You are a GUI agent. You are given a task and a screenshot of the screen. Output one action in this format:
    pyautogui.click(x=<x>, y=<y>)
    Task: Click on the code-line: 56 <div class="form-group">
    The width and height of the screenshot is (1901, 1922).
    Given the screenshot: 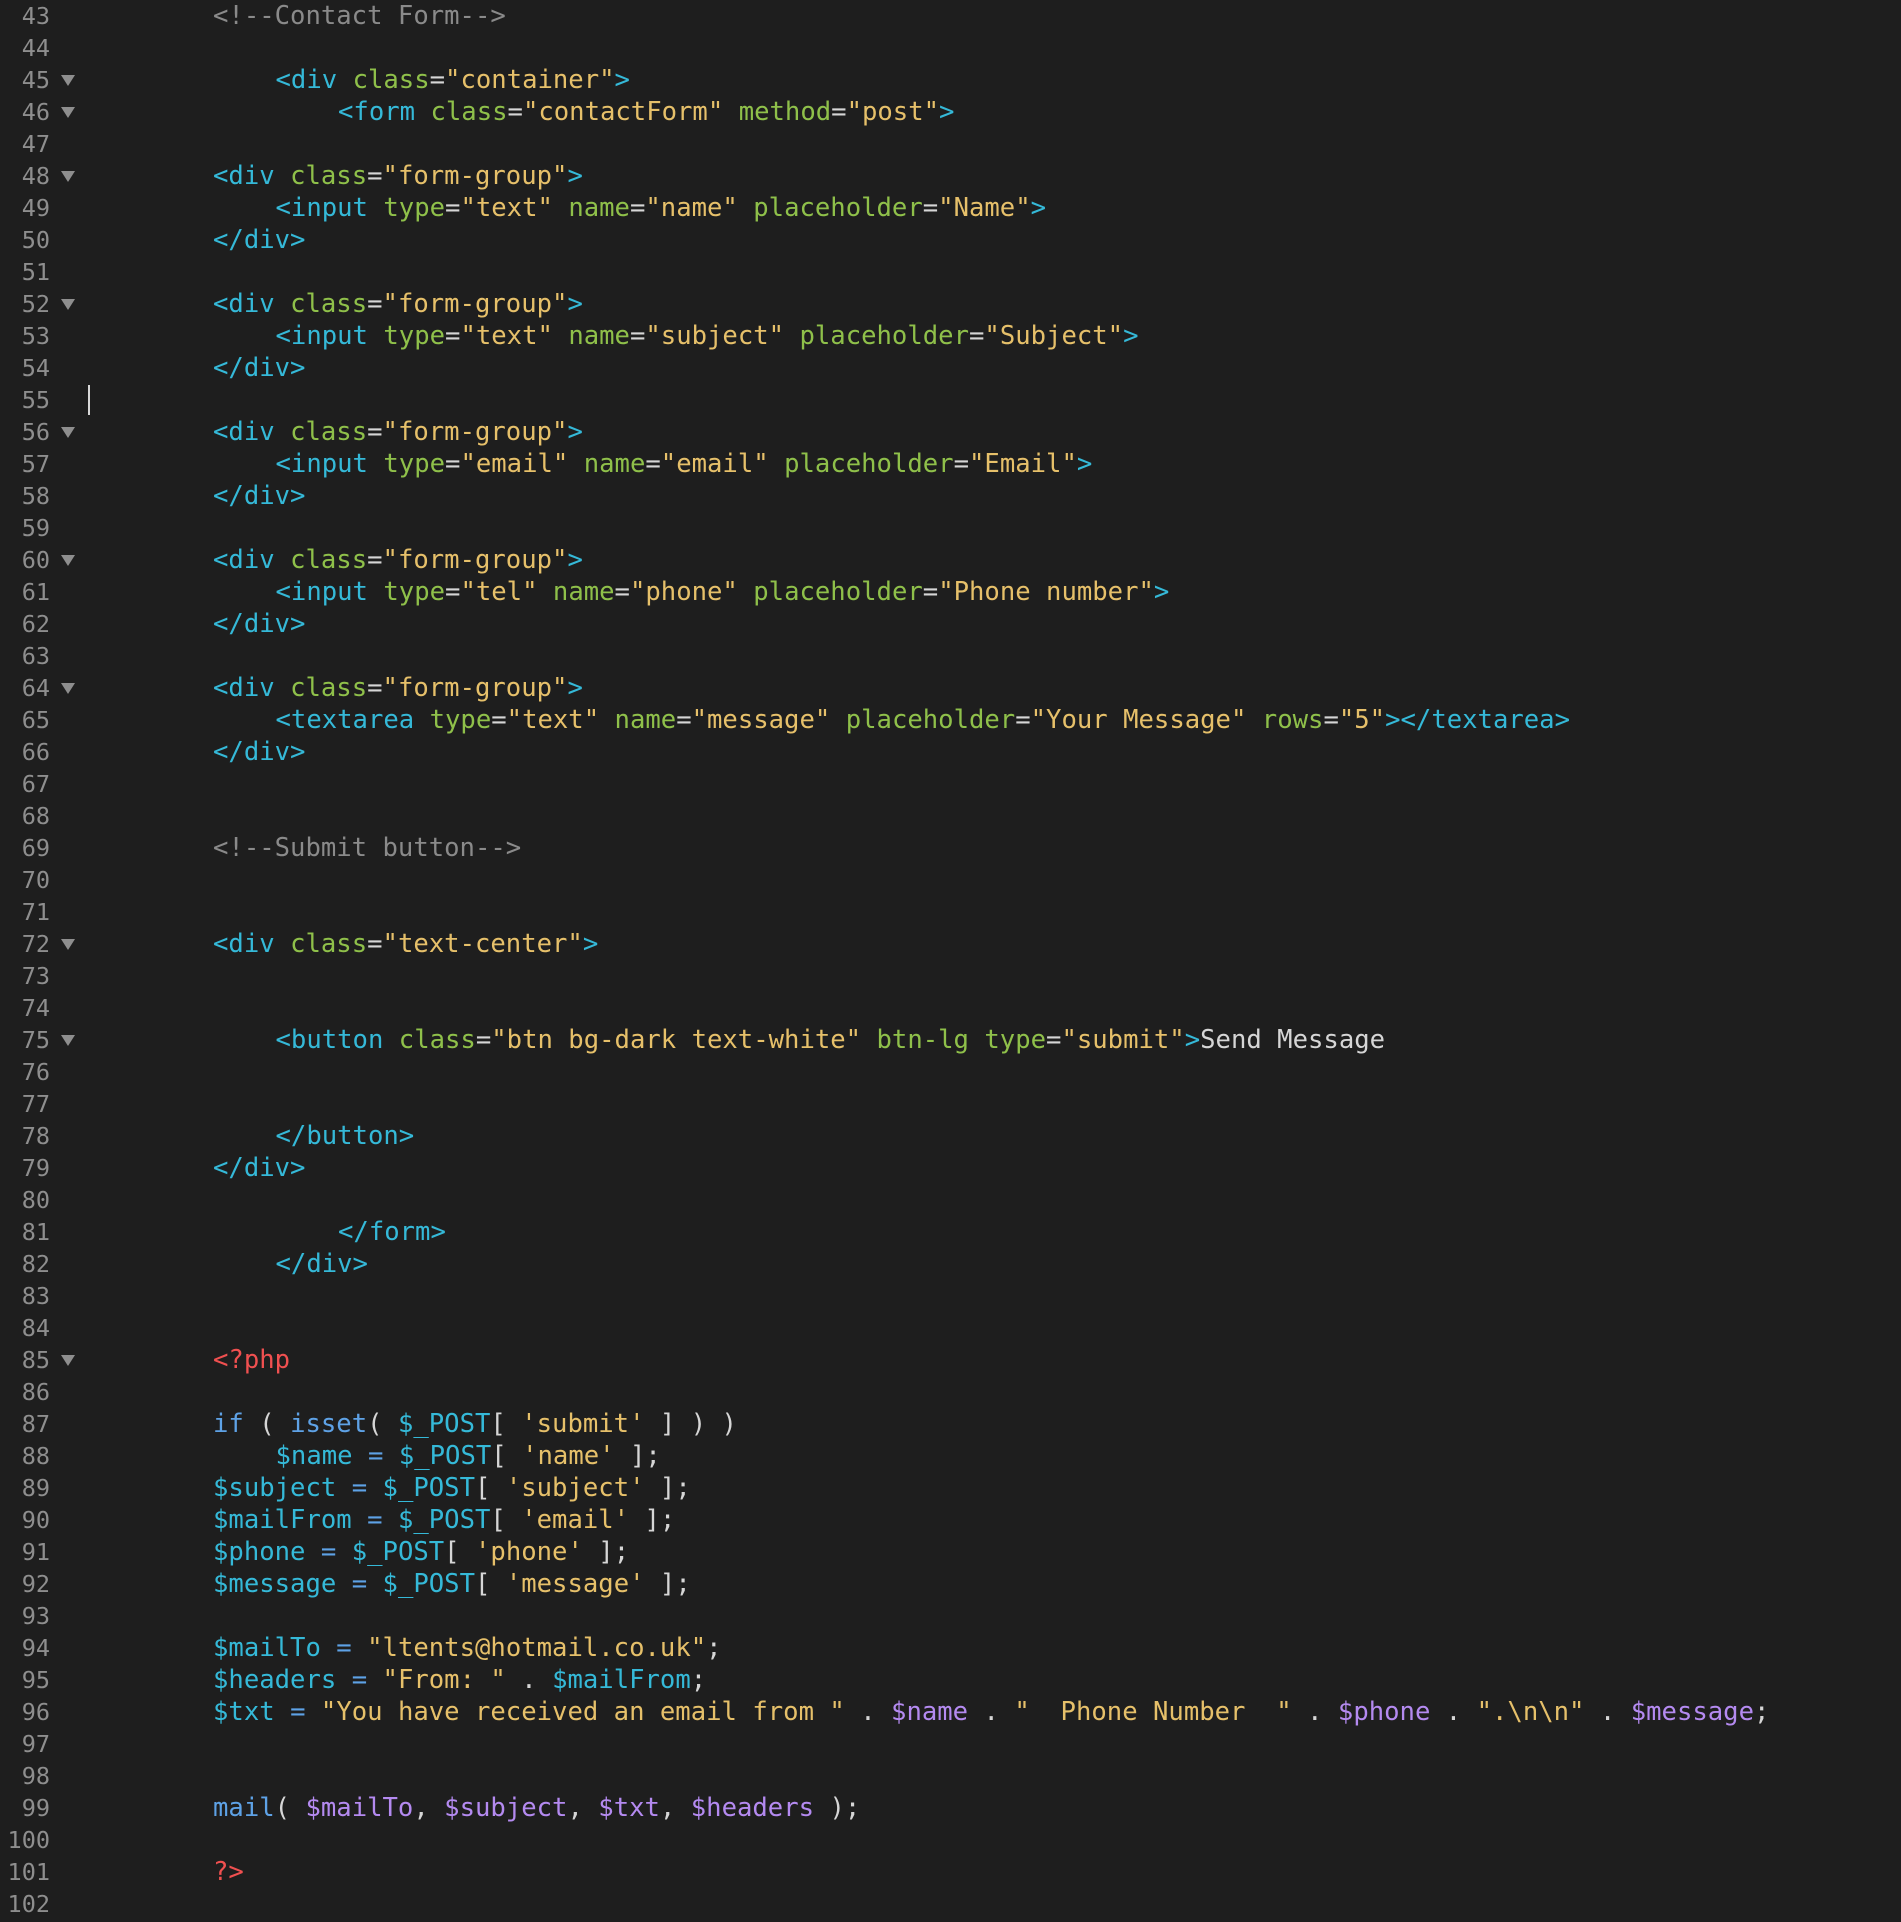 What is the action you would take?
    pyautogui.click(x=950, y=432)
    